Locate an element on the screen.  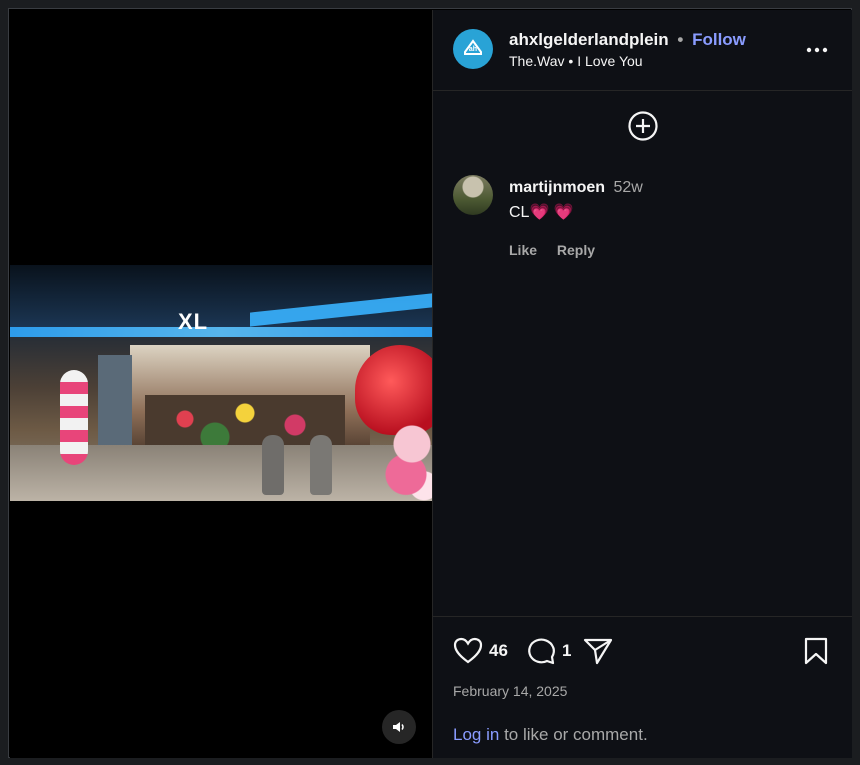
like-count: 46 is located at coordinates (498, 651).